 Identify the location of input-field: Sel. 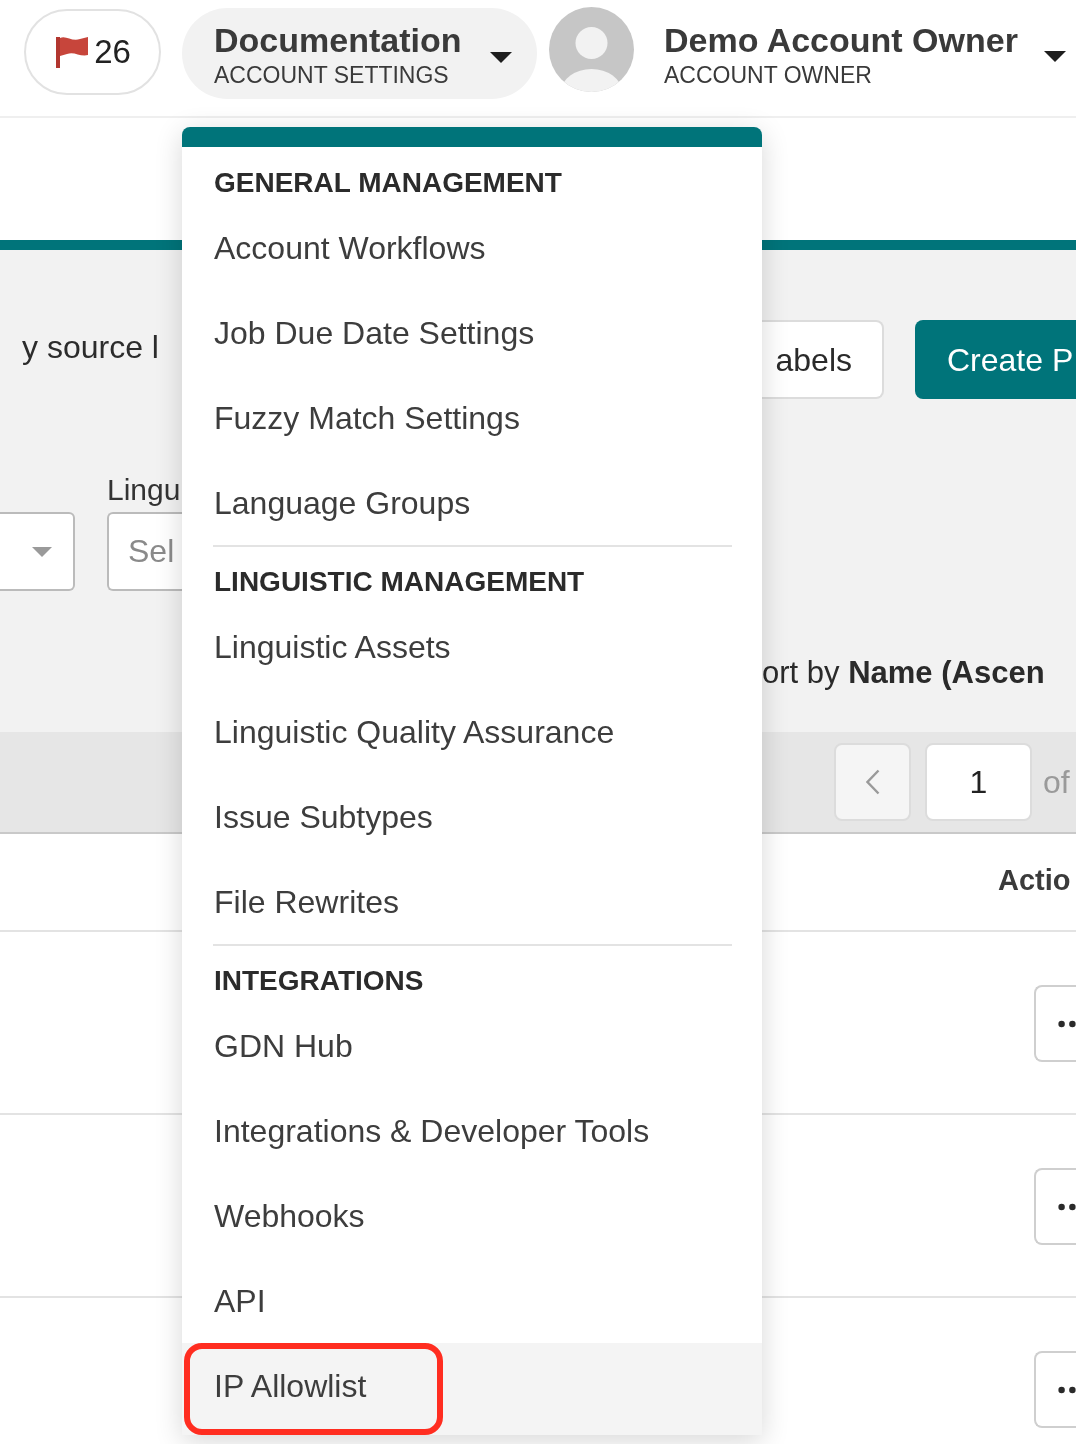
(144, 551).